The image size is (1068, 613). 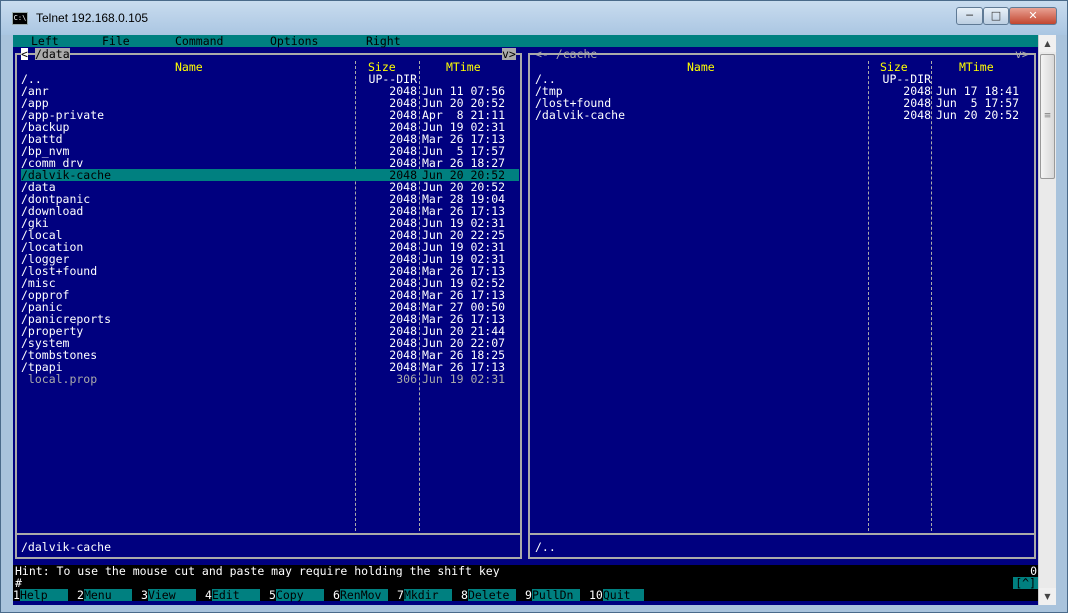 What do you see at coordinates (107, 595) in the screenshot?
I see `fkey-label: Menu` at bounding box center [107, 595].